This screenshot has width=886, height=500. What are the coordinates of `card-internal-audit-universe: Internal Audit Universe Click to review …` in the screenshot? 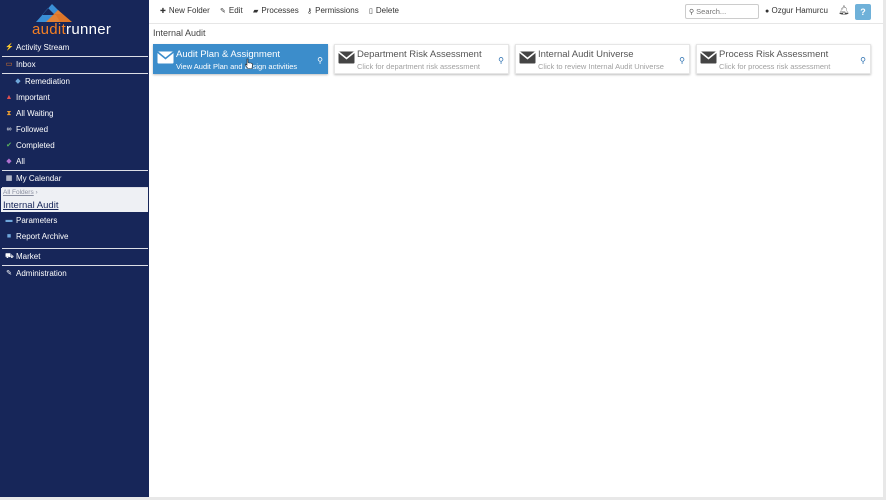 It's located at (602, 59).